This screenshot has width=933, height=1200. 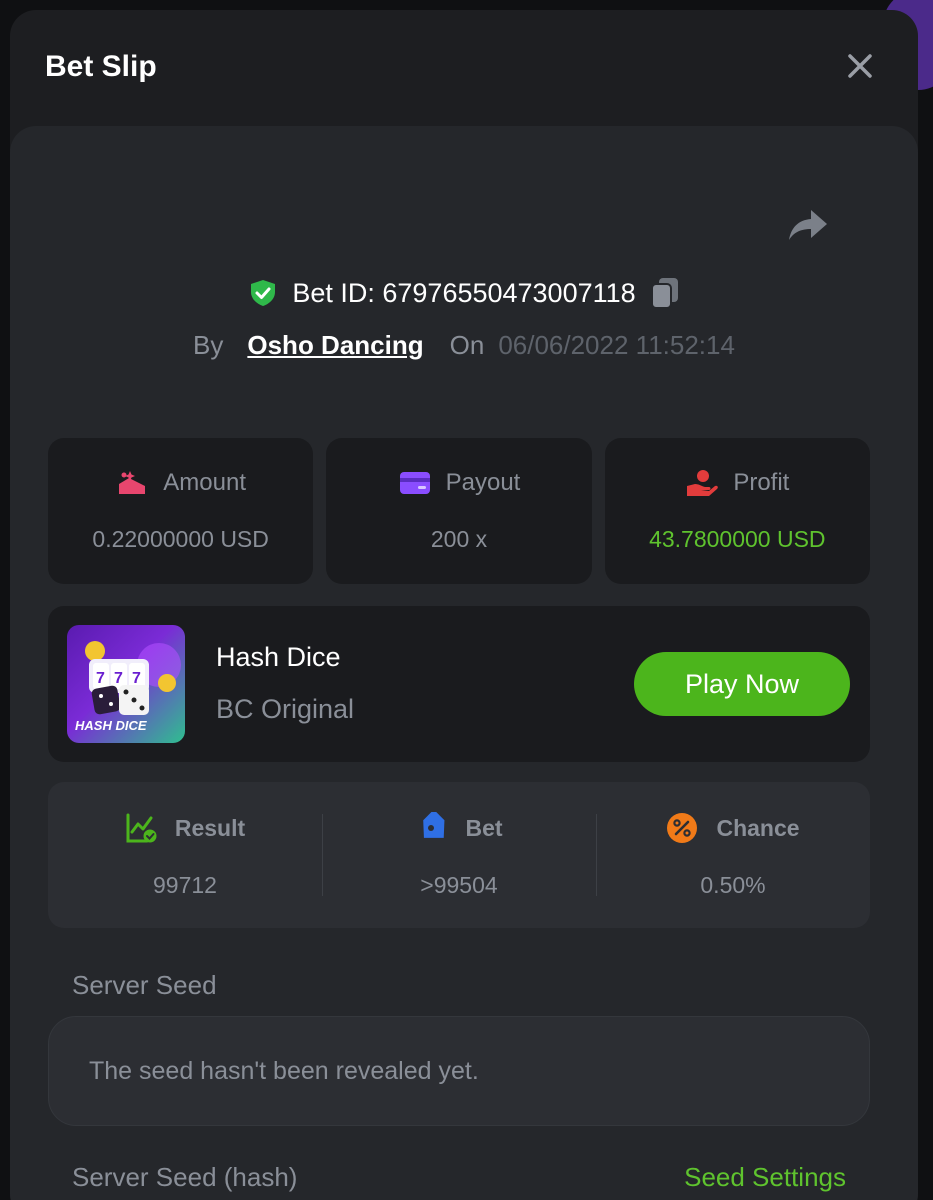 I want to click on bet-author-row: By Osho Dancing On 06/06/2022 11:52:14, so click(x=464, y=345).